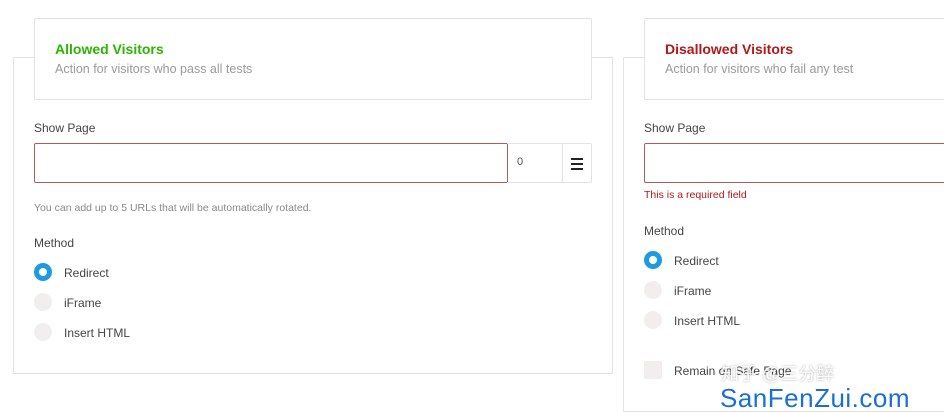  I want to click on remain-on-safe-page-checkbox, so click(653, 370).